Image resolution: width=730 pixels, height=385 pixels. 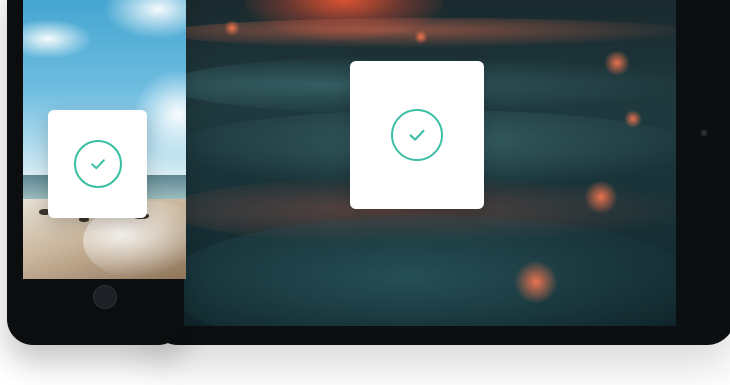 I want to click on home-button, so click(x=105, y=297).